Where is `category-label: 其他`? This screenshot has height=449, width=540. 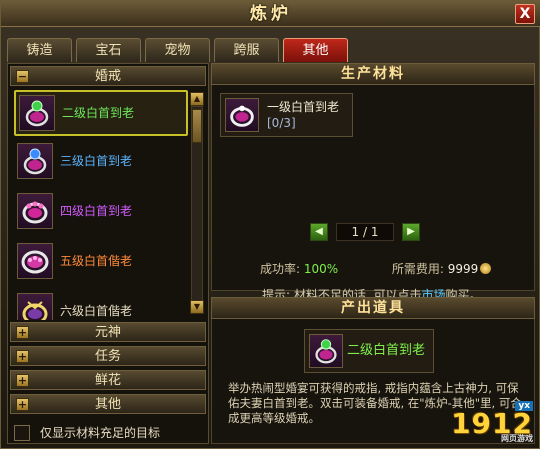 category-label: 其他 is located at coordinates (107, 404).